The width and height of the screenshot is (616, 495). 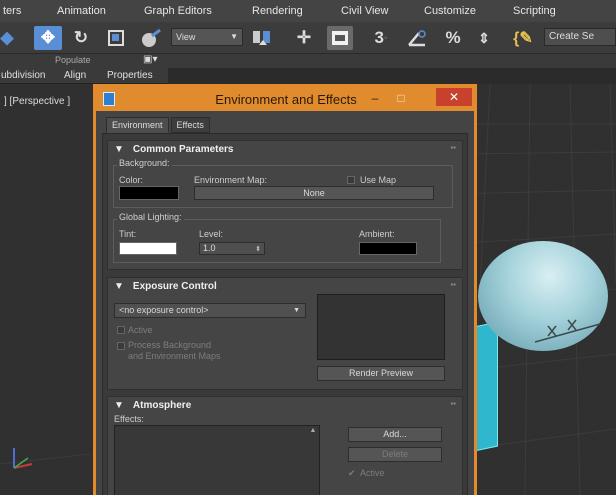 What do you see at coordinates (151, 38) in the screenshot?
I see `placement-icon` at bounding box center [151, 38].